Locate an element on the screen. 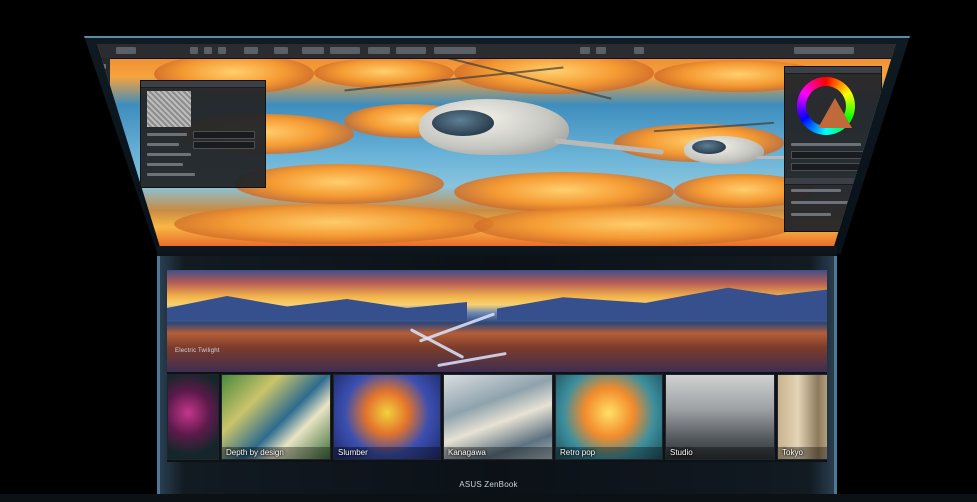 The image size is (977, 502). app-toolbar is located at coordinates (496, 51).